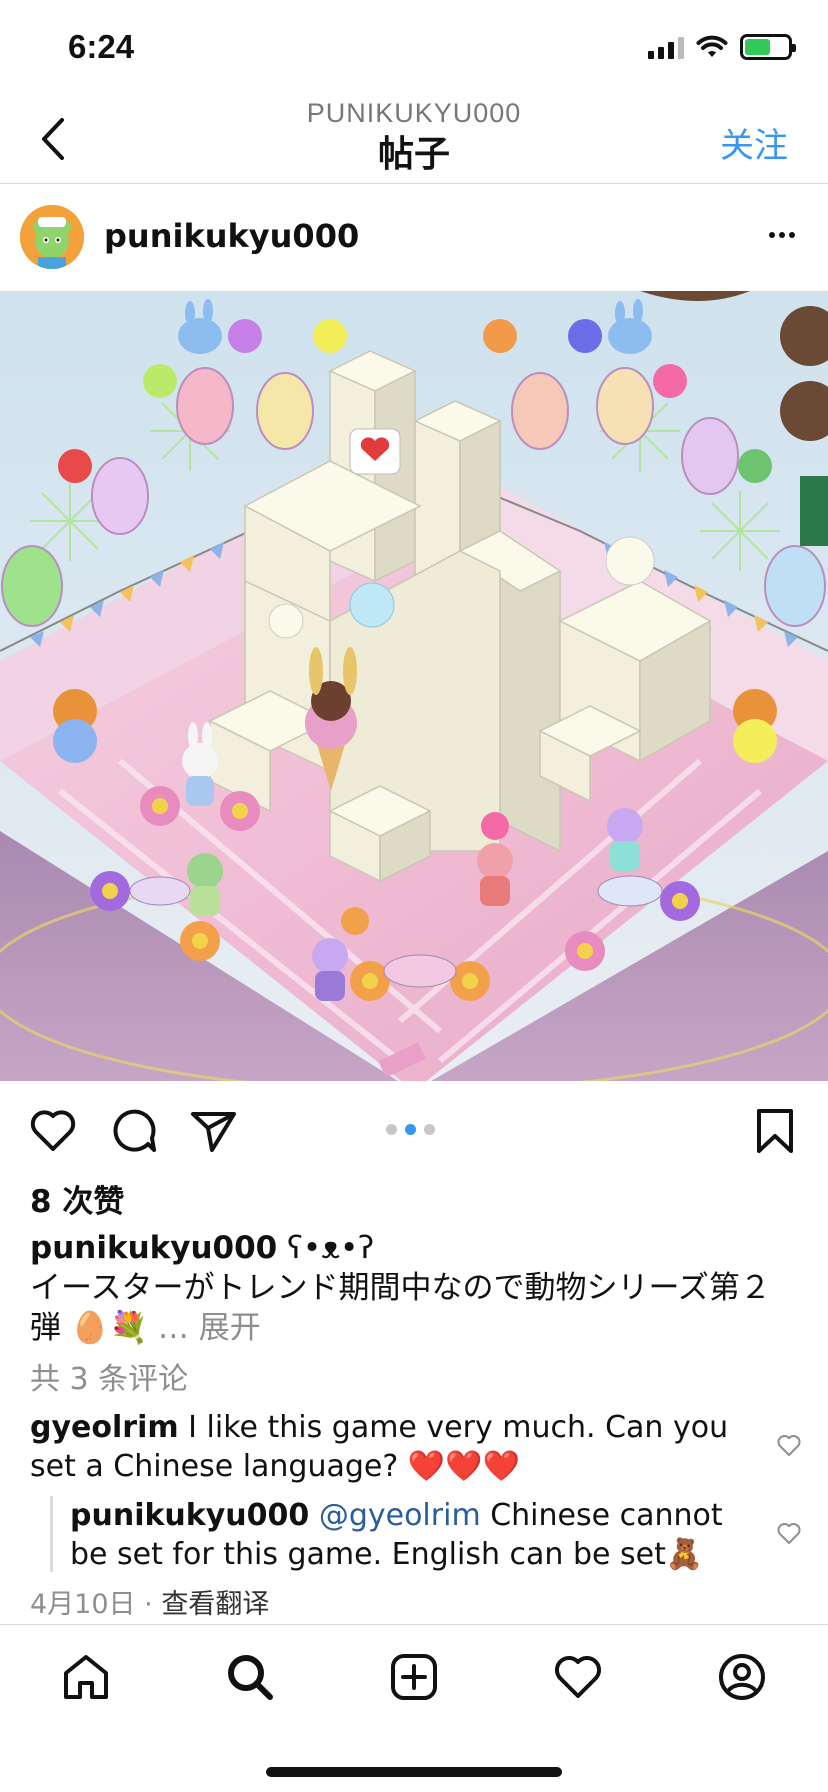  What do you see at coordinates (109, 1376) in the screenshot?
I see `view-all-comments: 共 3 条评论` at bounding box center [109, 1376].